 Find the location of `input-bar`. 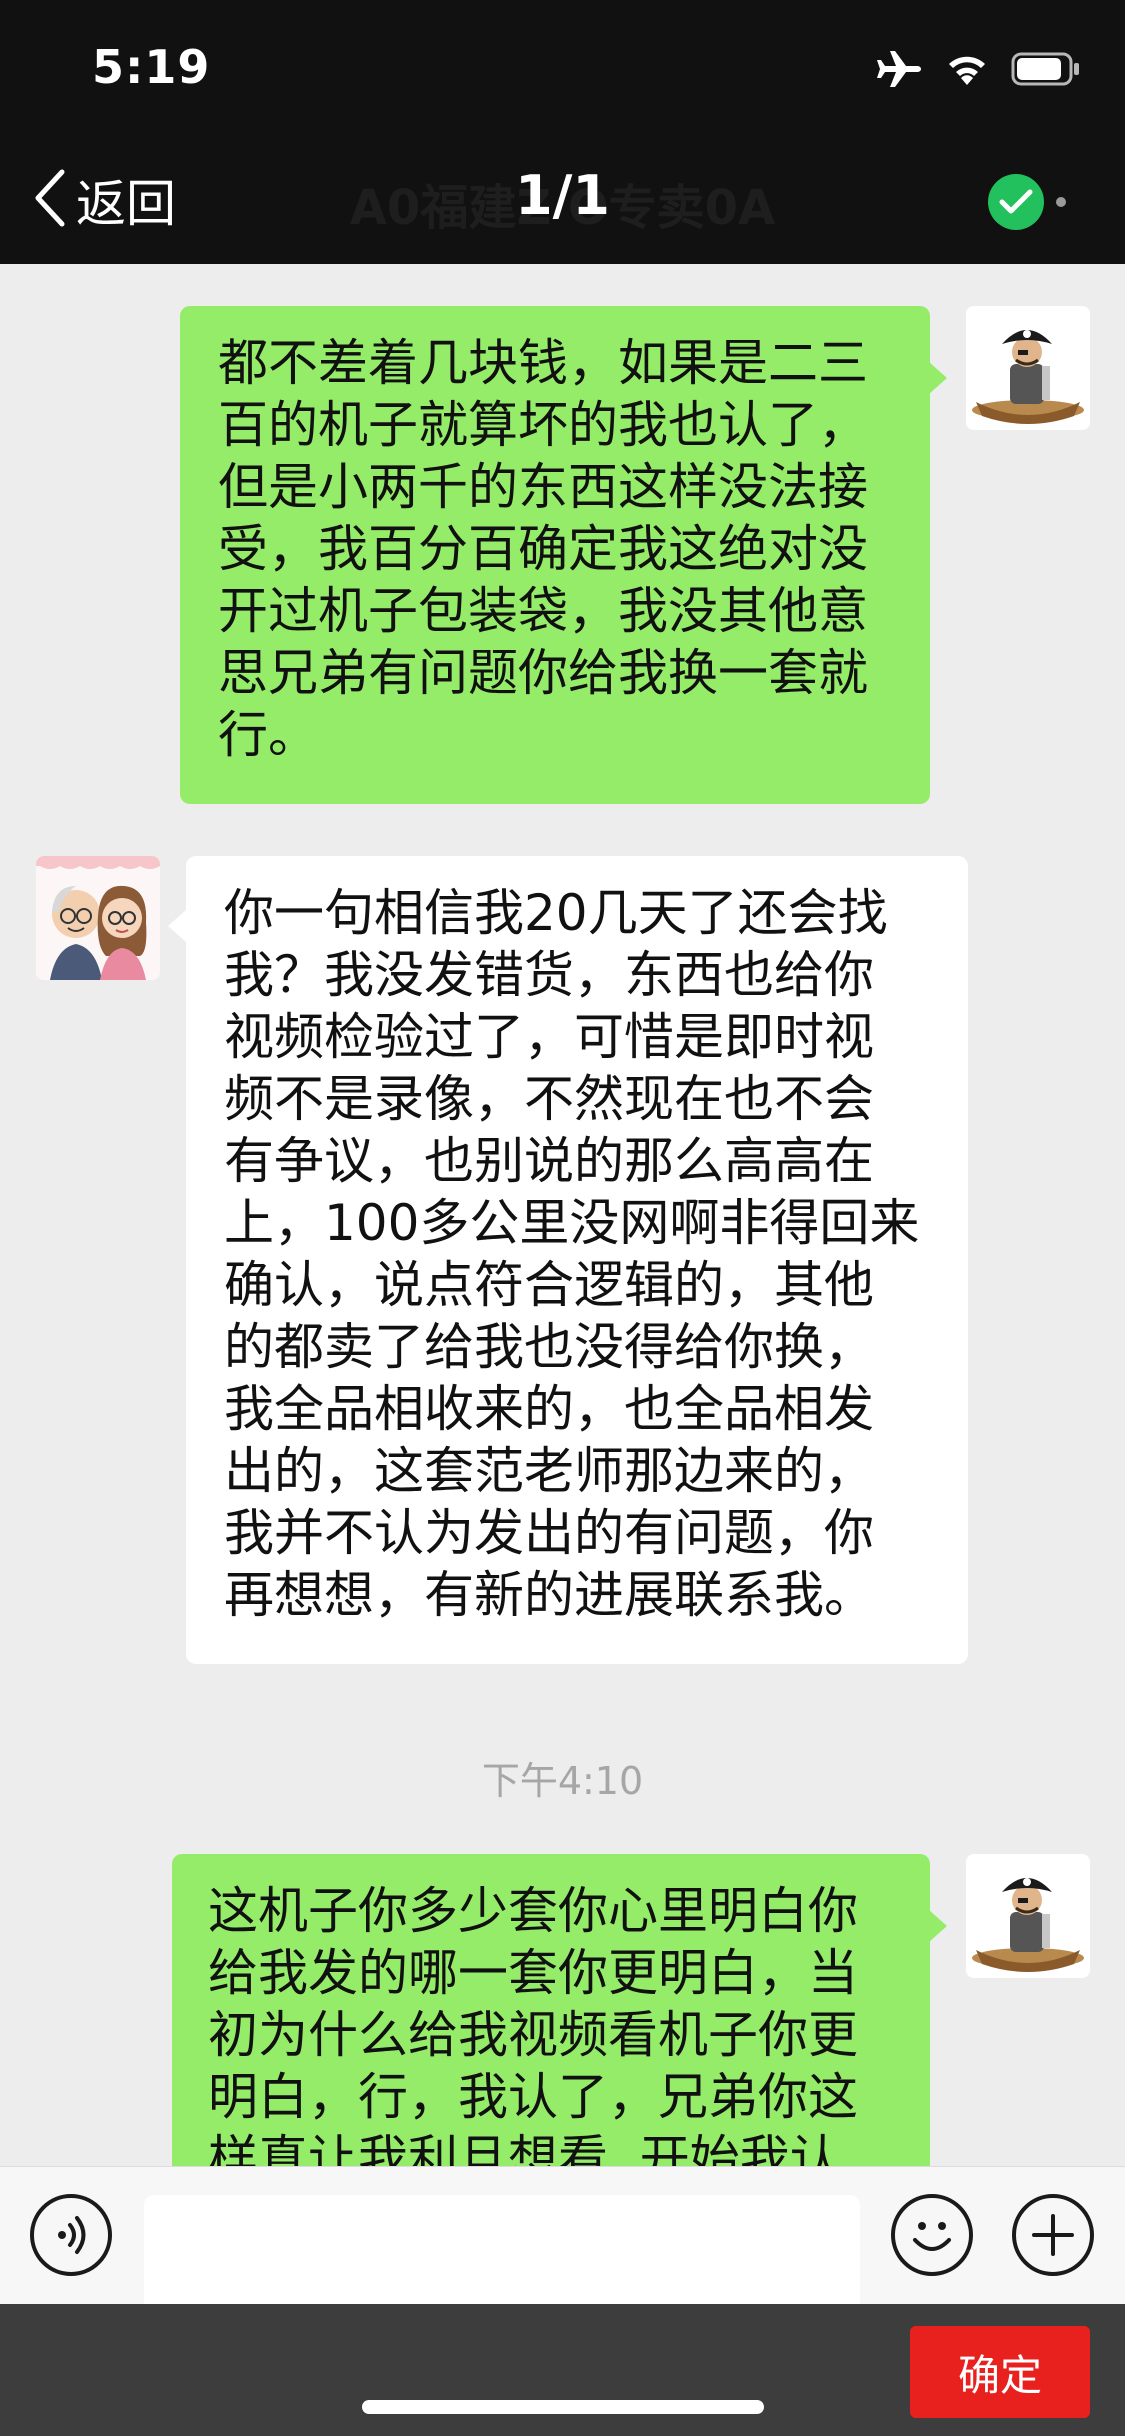

input-bar is located at coordinates (562, 2235).